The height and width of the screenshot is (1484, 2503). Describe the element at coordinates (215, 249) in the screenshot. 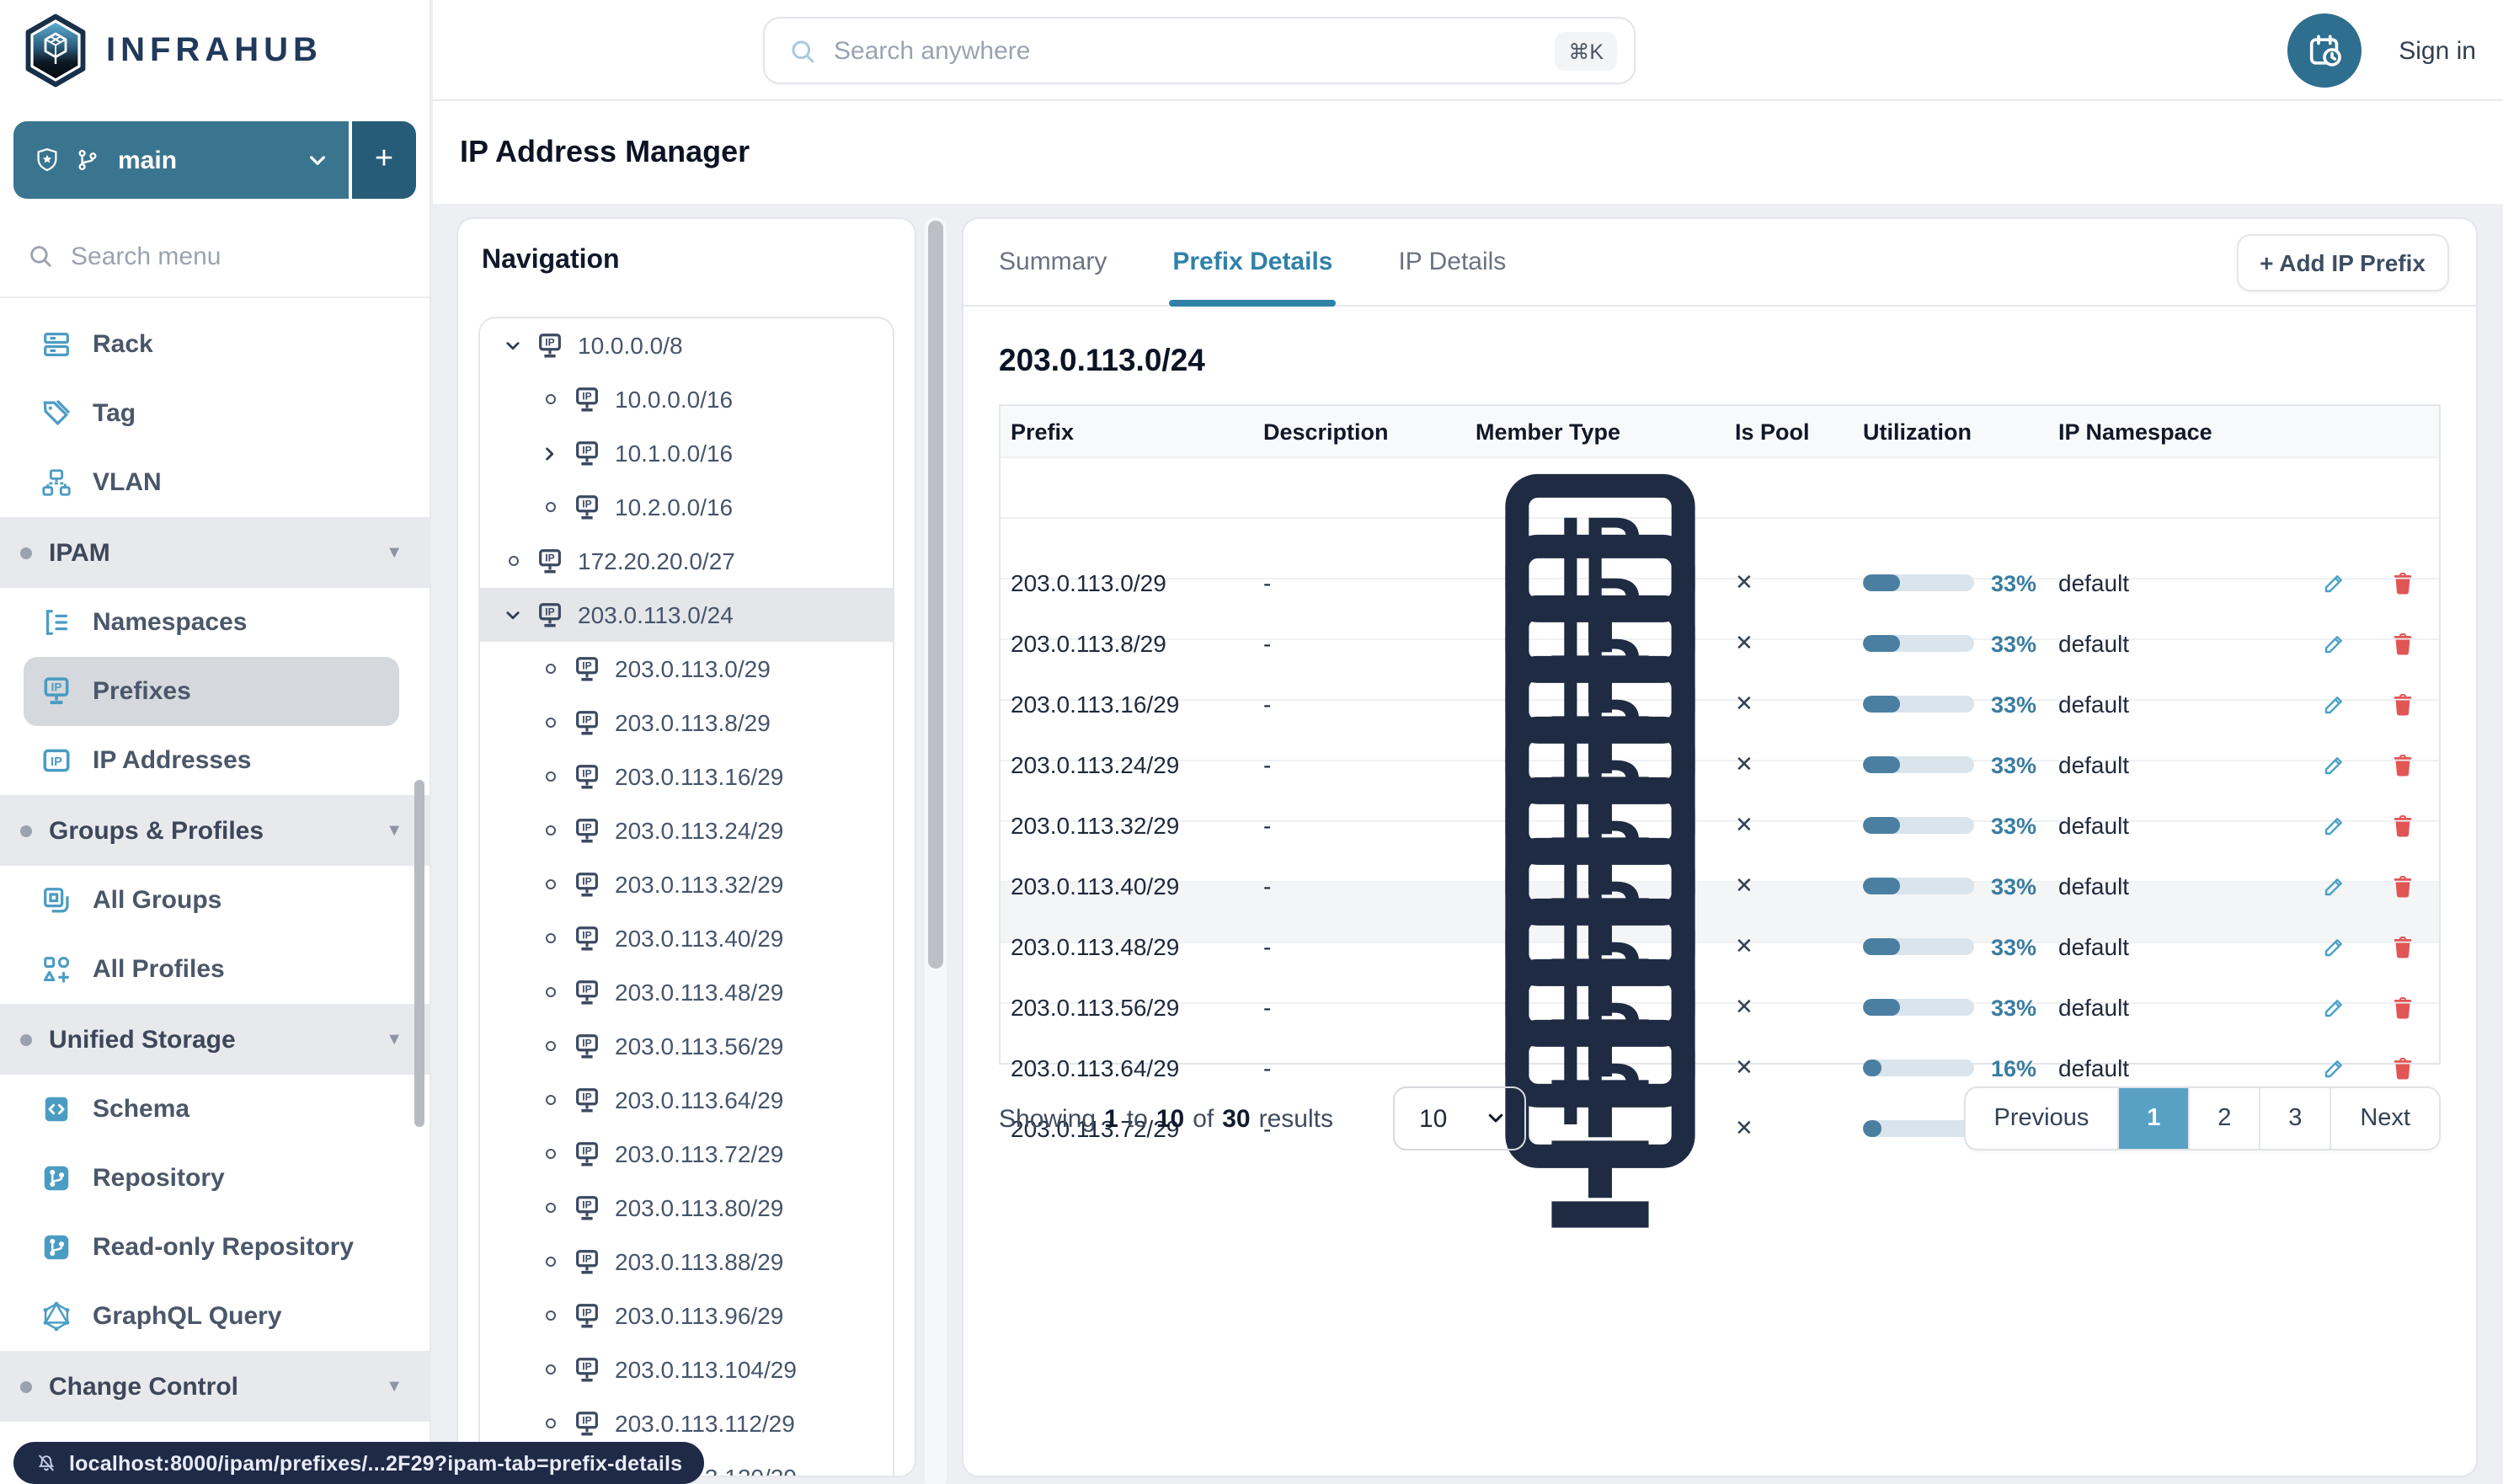

I see `sidebar-search-input: Search menu` at that location.